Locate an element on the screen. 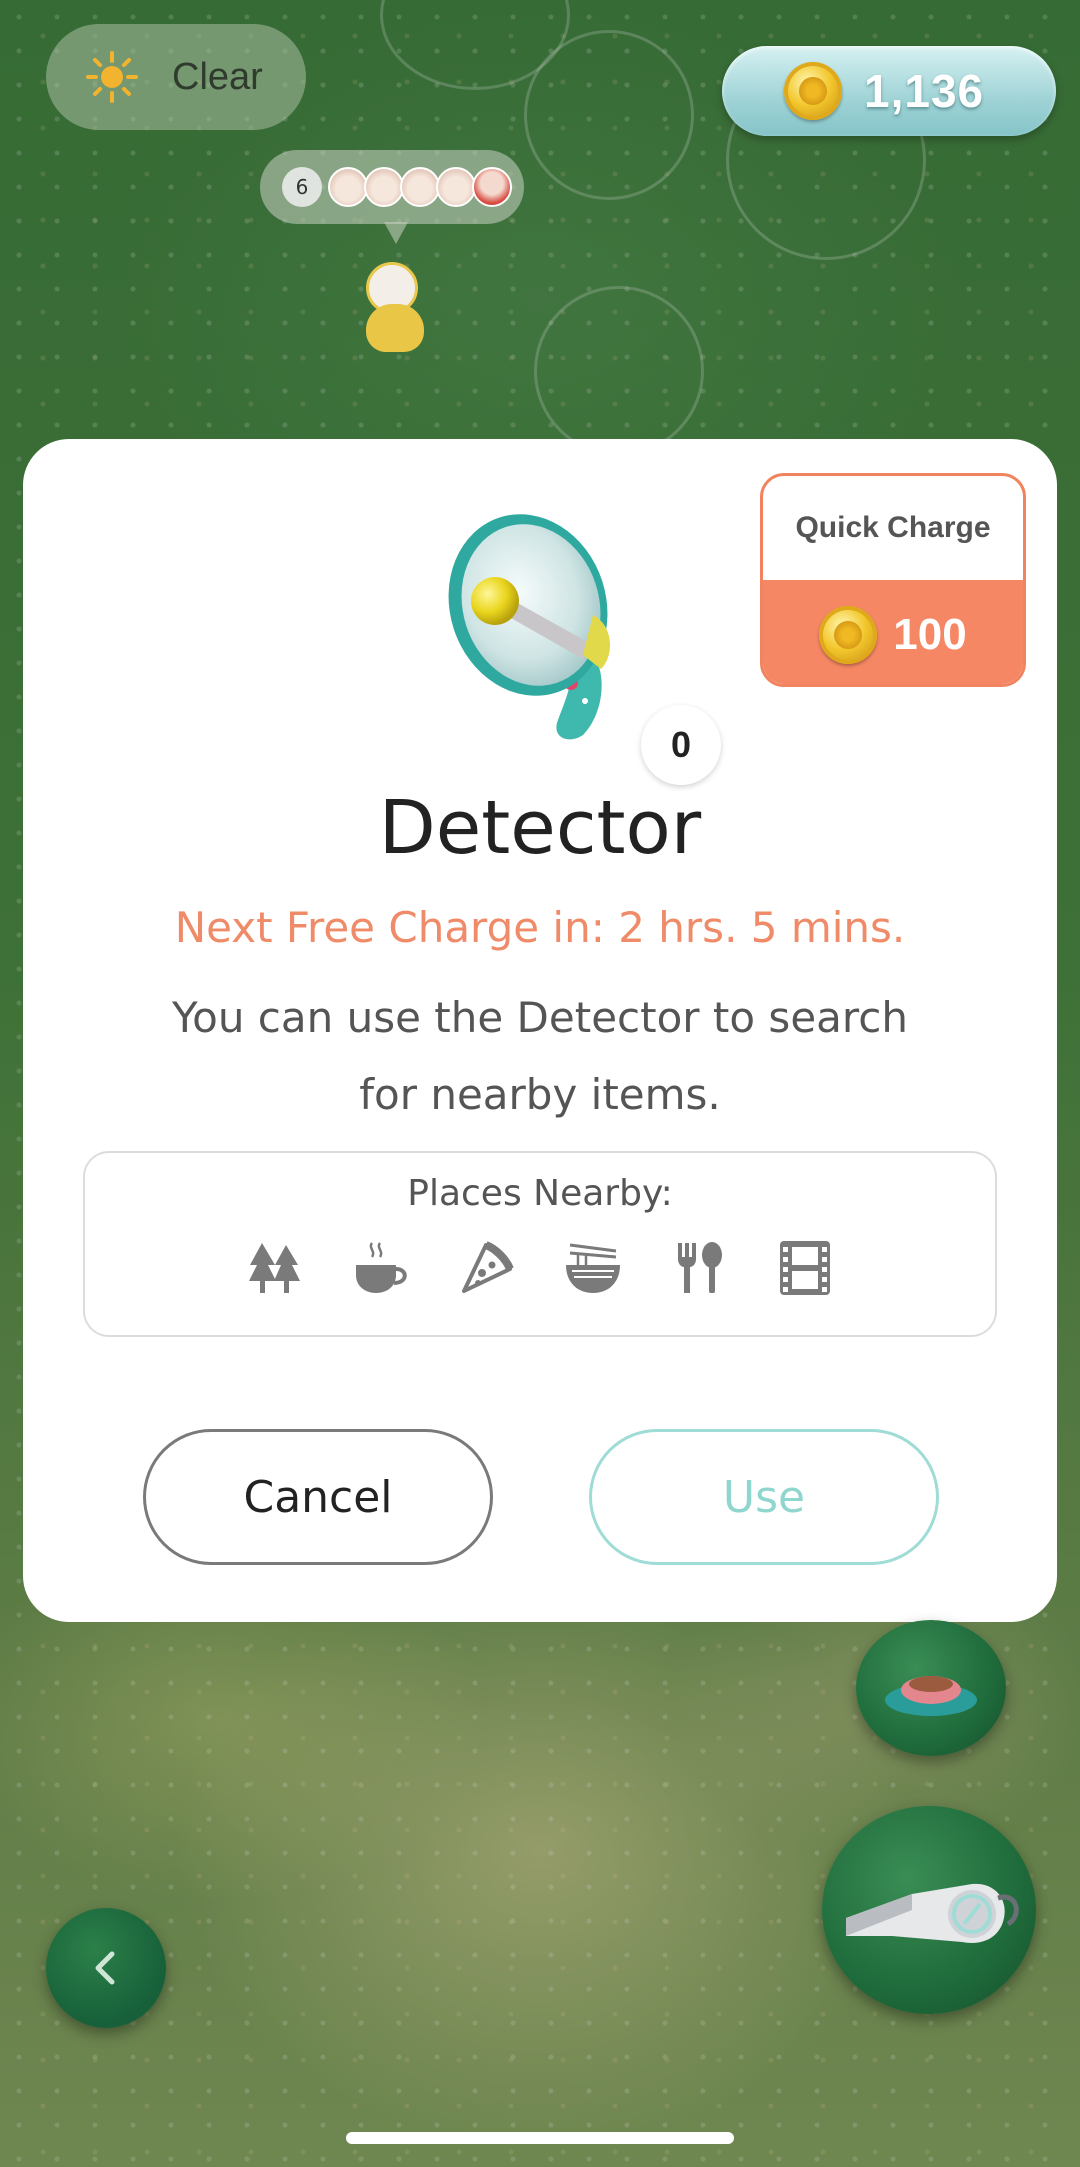 The image size is (1080, 2167). home-indicator is located at coordinates (540, 2138).